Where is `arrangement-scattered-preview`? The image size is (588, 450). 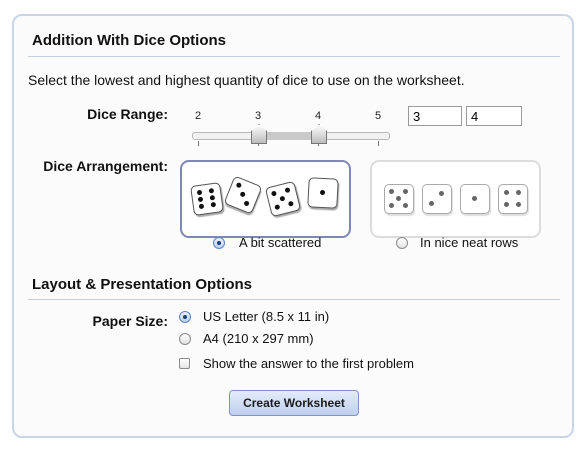
arrangement-scattered-preview is located at coordinates (265, 199).